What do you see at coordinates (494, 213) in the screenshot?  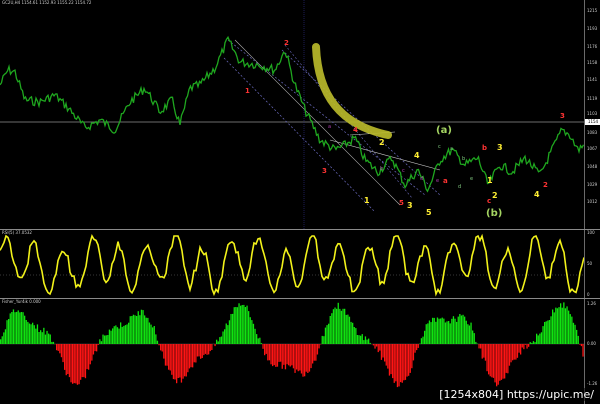 I see `wave-label: (b)` at bounding box center [494, 213].